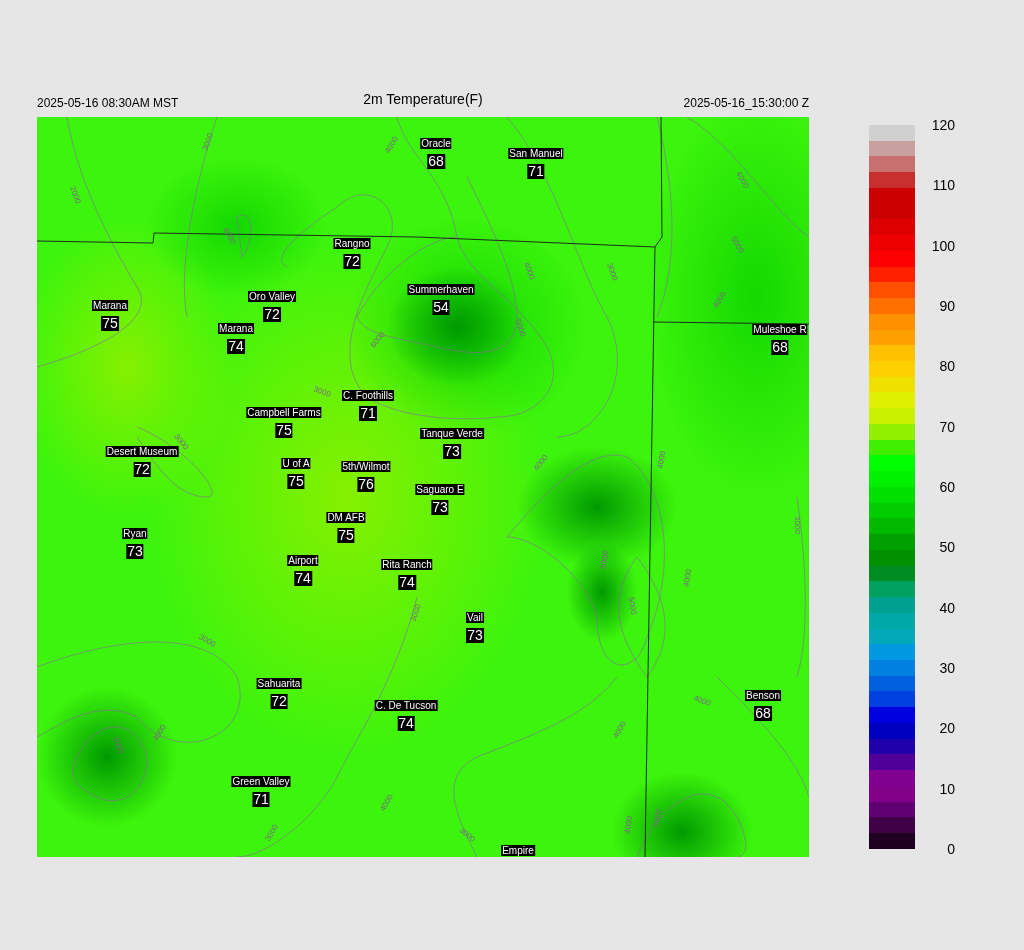  I want to click on scale-tick-label: 70, so click(946, 426).